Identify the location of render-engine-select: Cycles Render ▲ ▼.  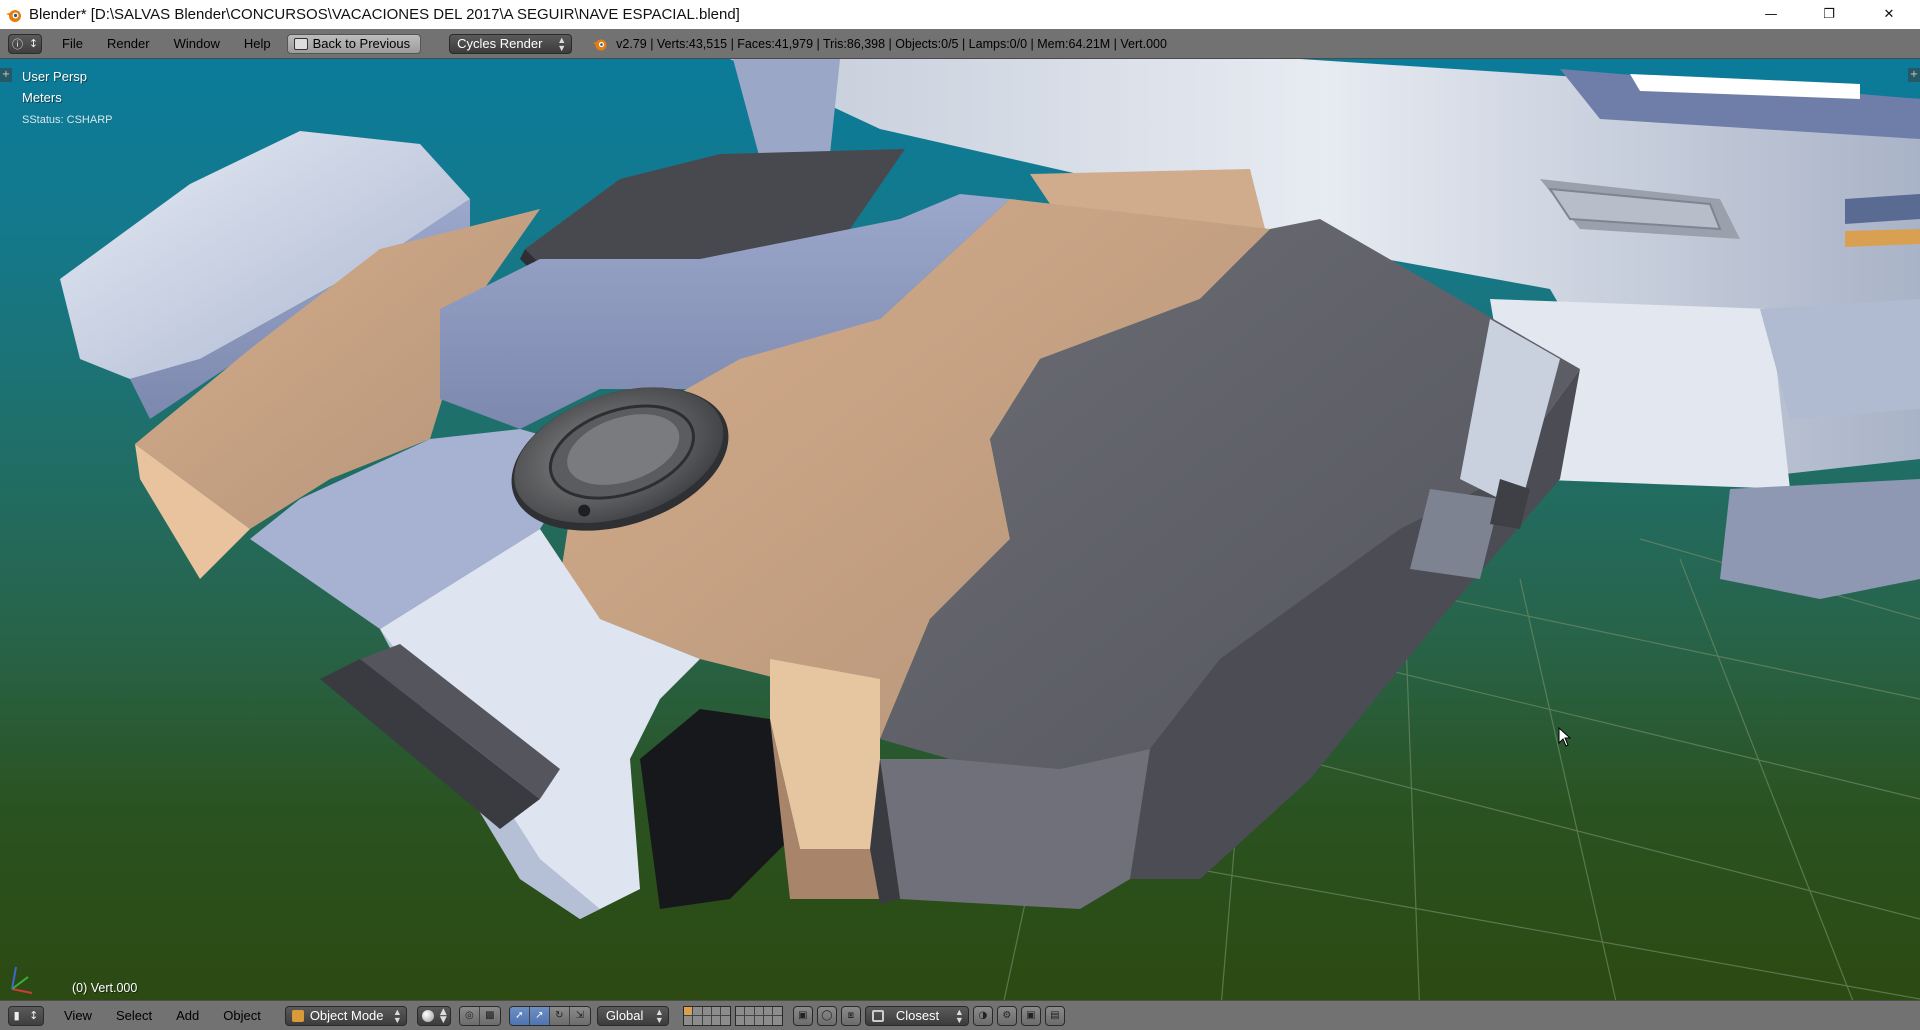
(511, 43).